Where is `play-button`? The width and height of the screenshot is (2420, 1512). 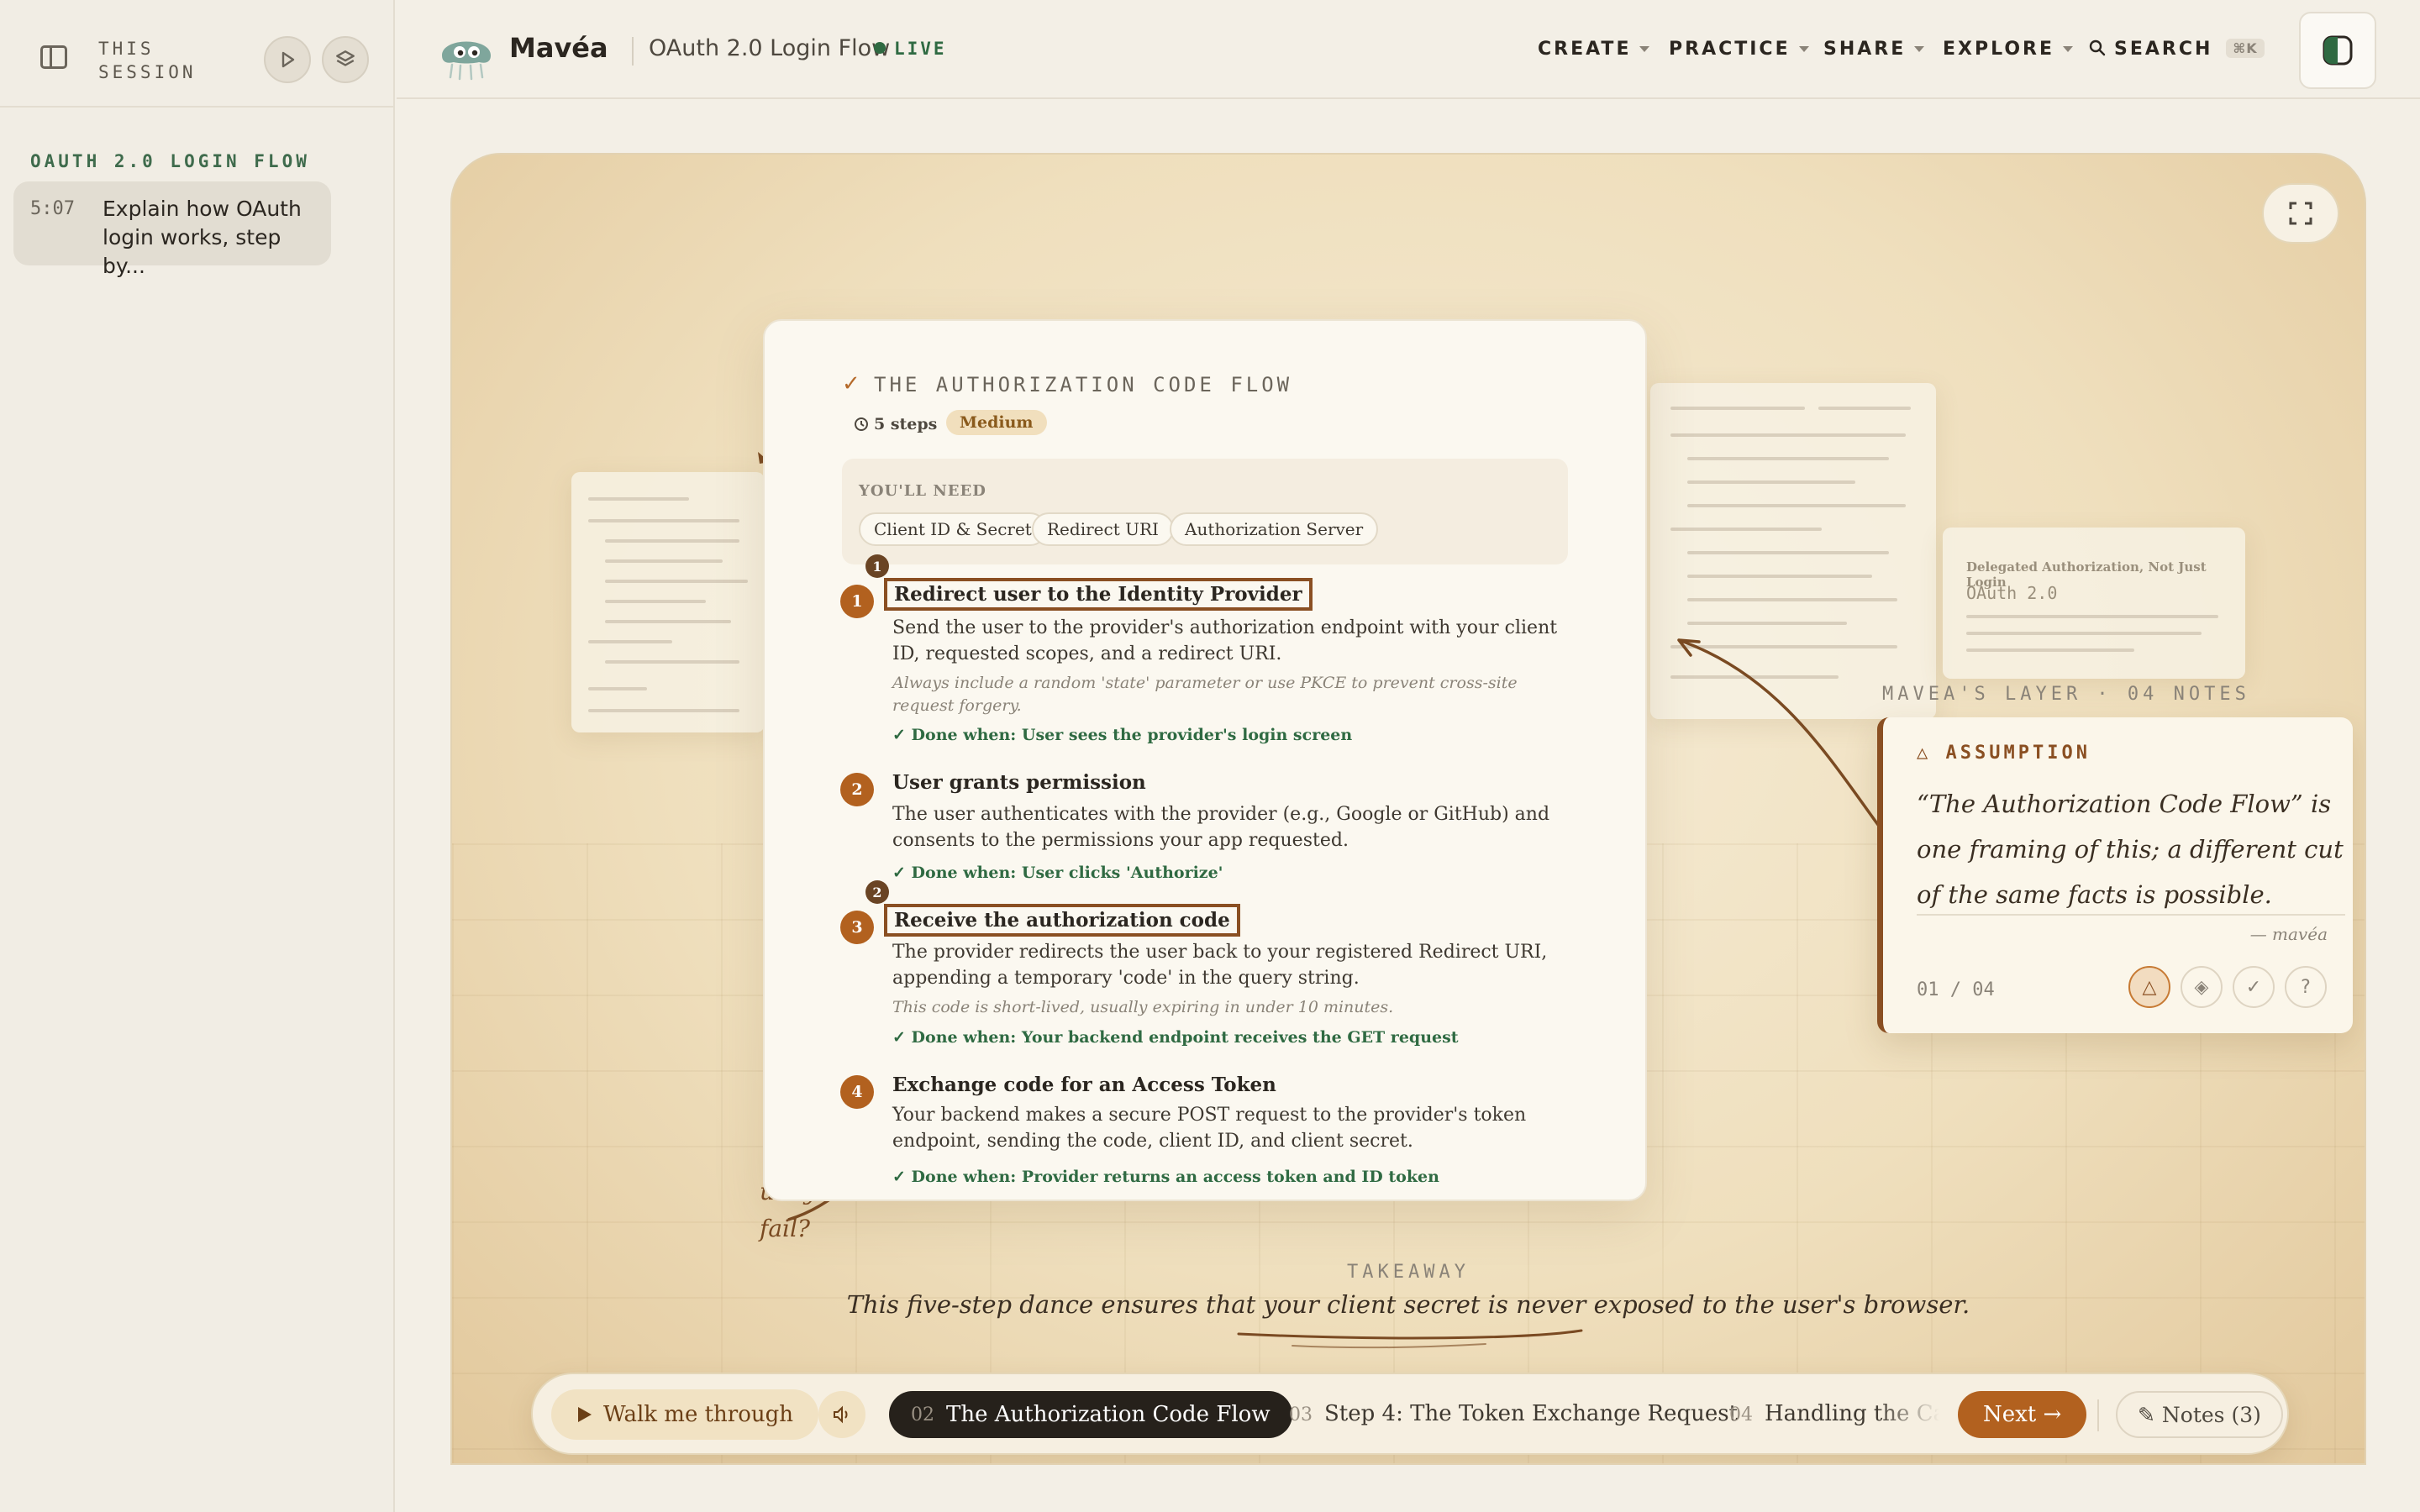 play-button is located at coordinates (287, 59).